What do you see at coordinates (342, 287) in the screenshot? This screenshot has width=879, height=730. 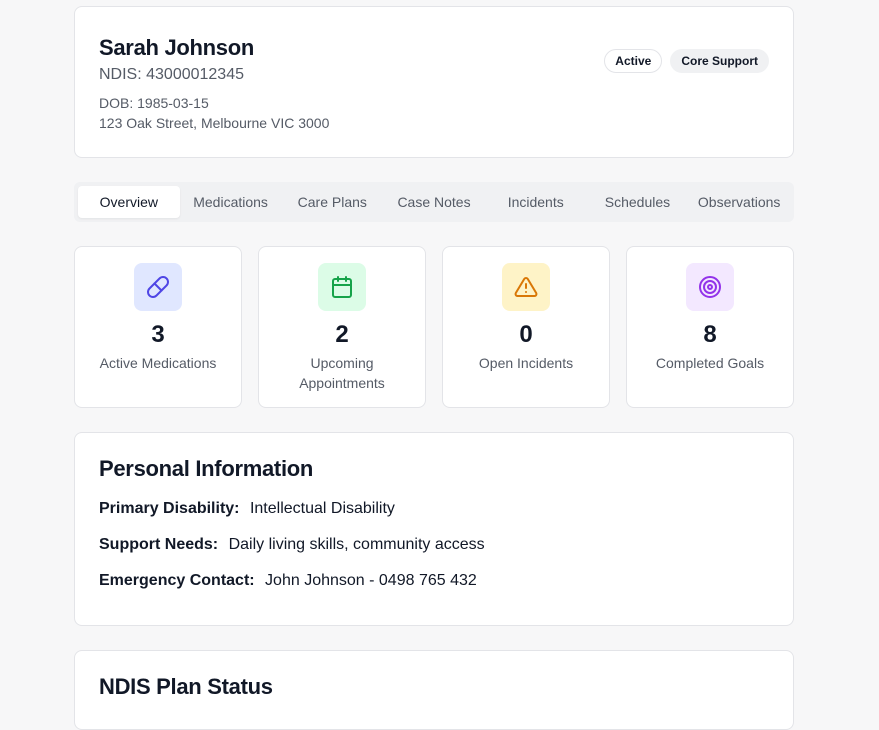 I see `calendar-icon` at bounding box center [342, 287].